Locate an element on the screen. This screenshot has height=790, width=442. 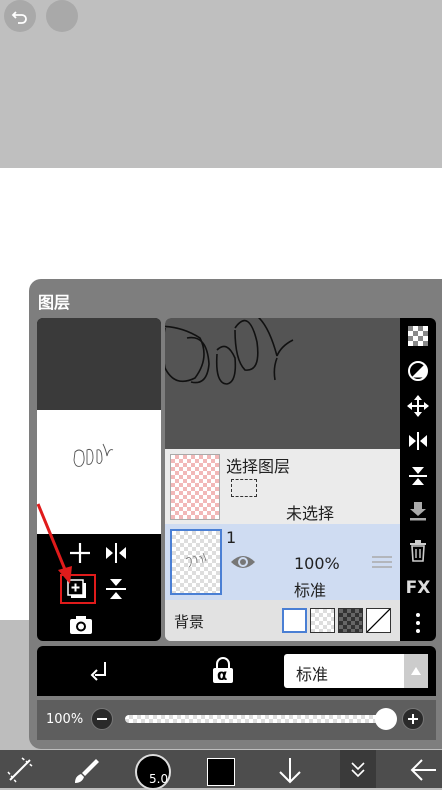
preview-top is located at coordinates (99, 364).